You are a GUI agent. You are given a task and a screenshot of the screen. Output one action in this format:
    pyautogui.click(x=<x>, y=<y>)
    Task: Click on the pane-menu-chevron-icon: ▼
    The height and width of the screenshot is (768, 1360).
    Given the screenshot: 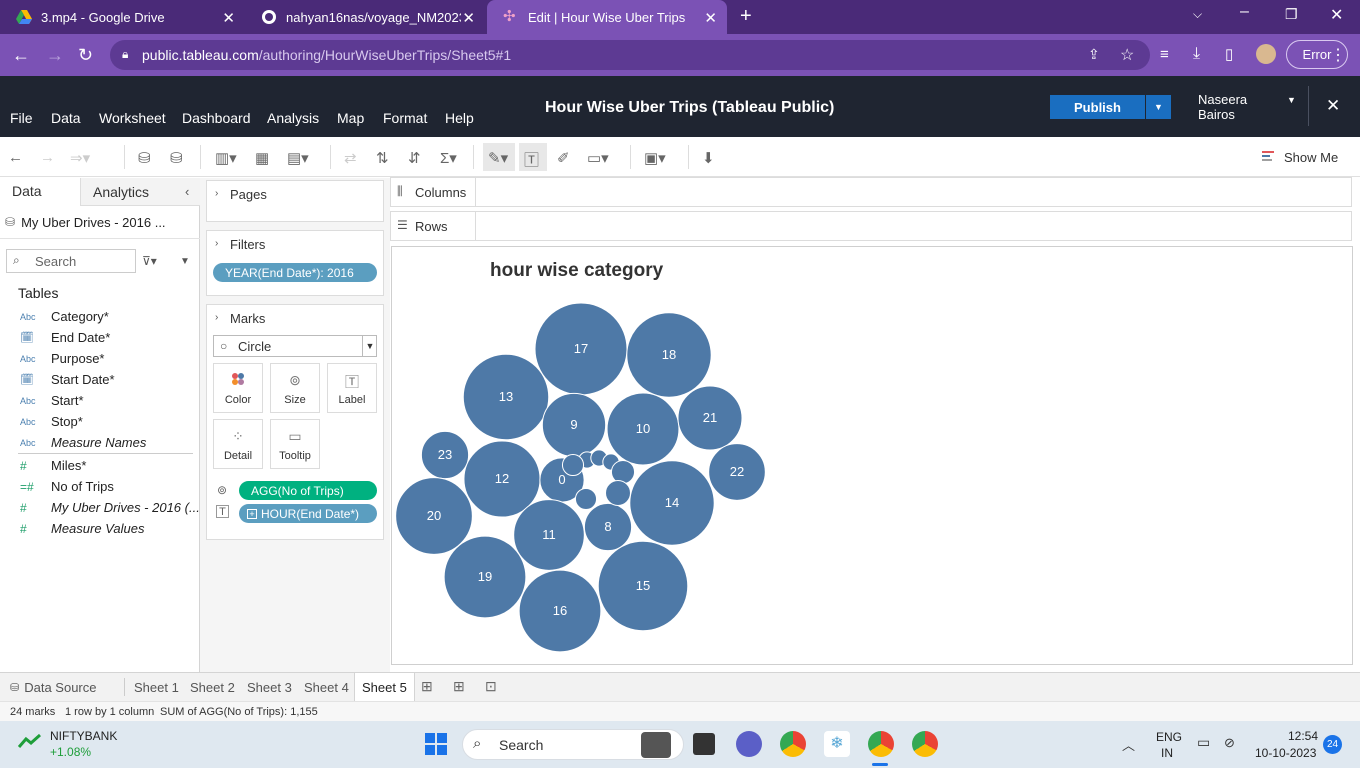 What is the action you would take?
    pyautogui.click(x=185, y=261)
    